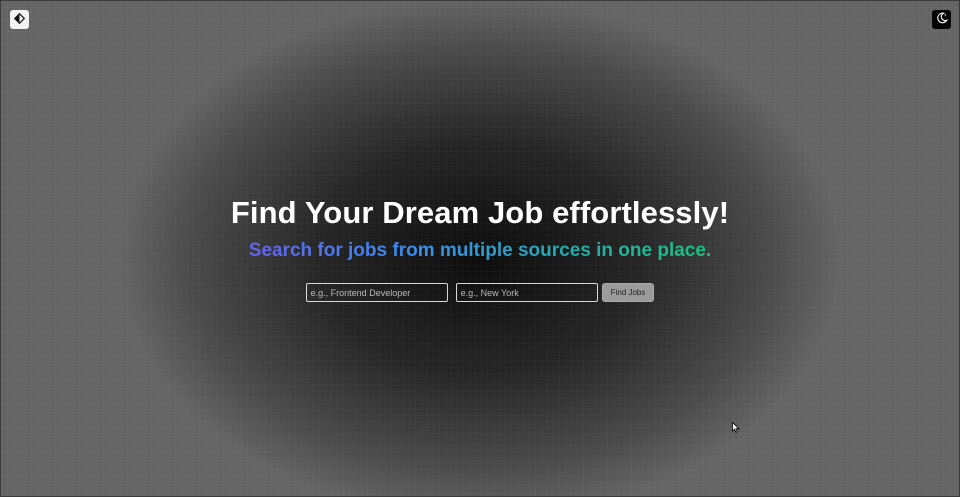 Image resolution: width=960 pixels, height=497 pixels. Describe the element at coordinates (376, 292) in the screenshot. I see `job-title-input` at that location.